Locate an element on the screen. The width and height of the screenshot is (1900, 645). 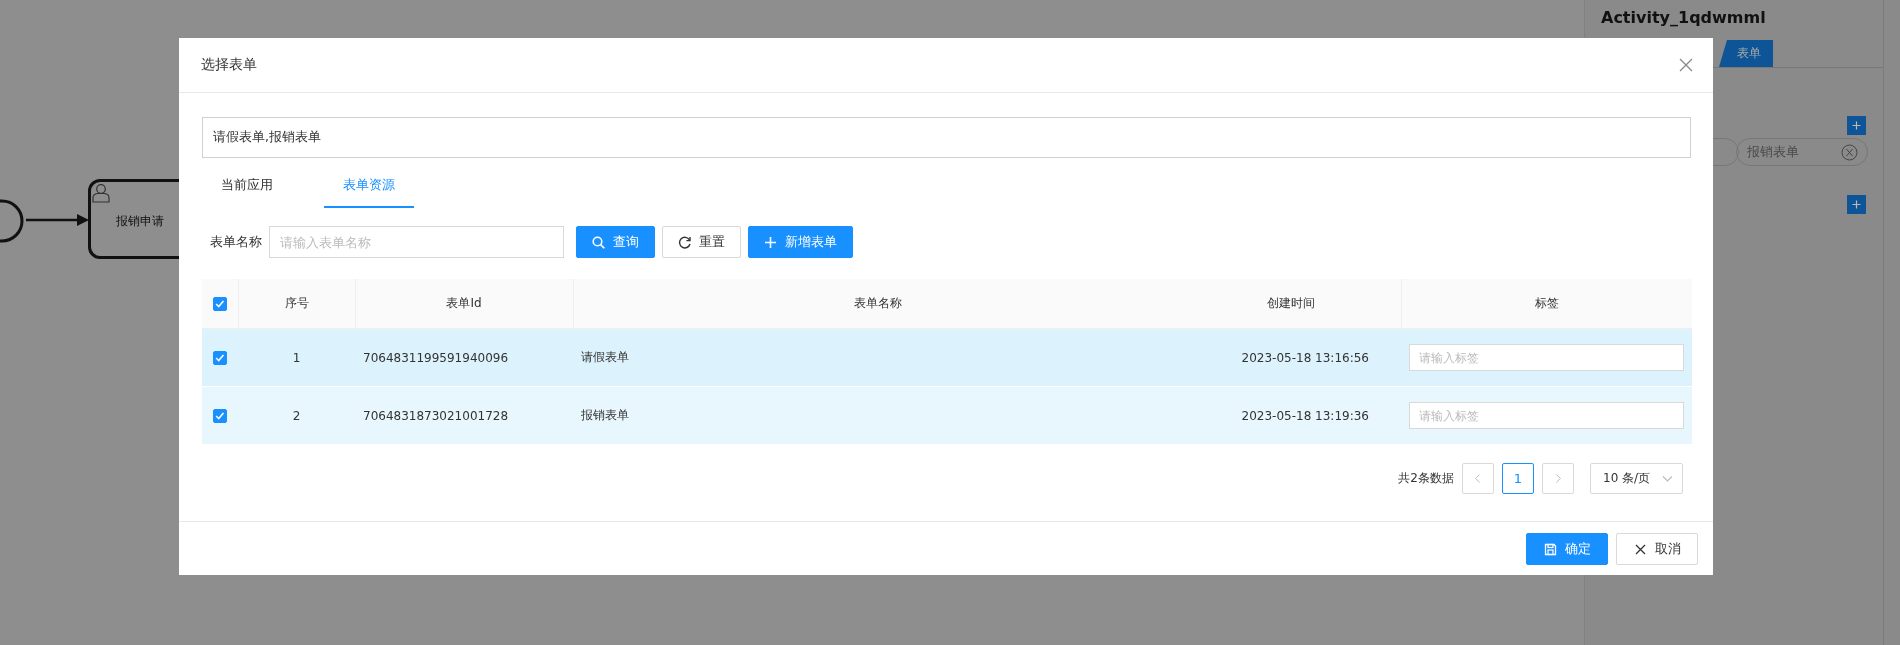
search-button: 查询 is located at coordinates (615, 242).